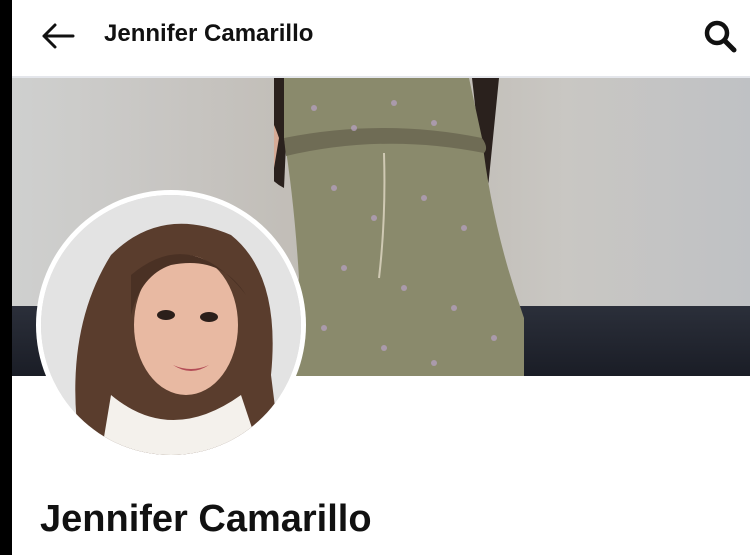 Image resolution: width=750 pixels, height=555 pixels. Describe the element at coordinates (209, 33) in the screenshot. I see `header-title: Jennifer Camarillo` at that location.